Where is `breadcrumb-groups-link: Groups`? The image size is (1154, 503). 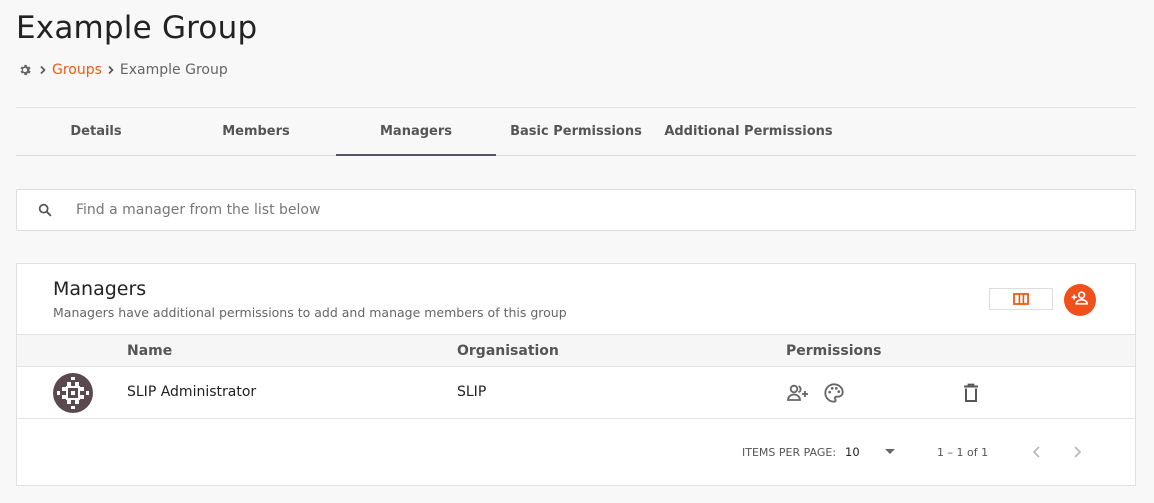 breadcrumb-groups-link: Groups is located at coordinates (77, 70).